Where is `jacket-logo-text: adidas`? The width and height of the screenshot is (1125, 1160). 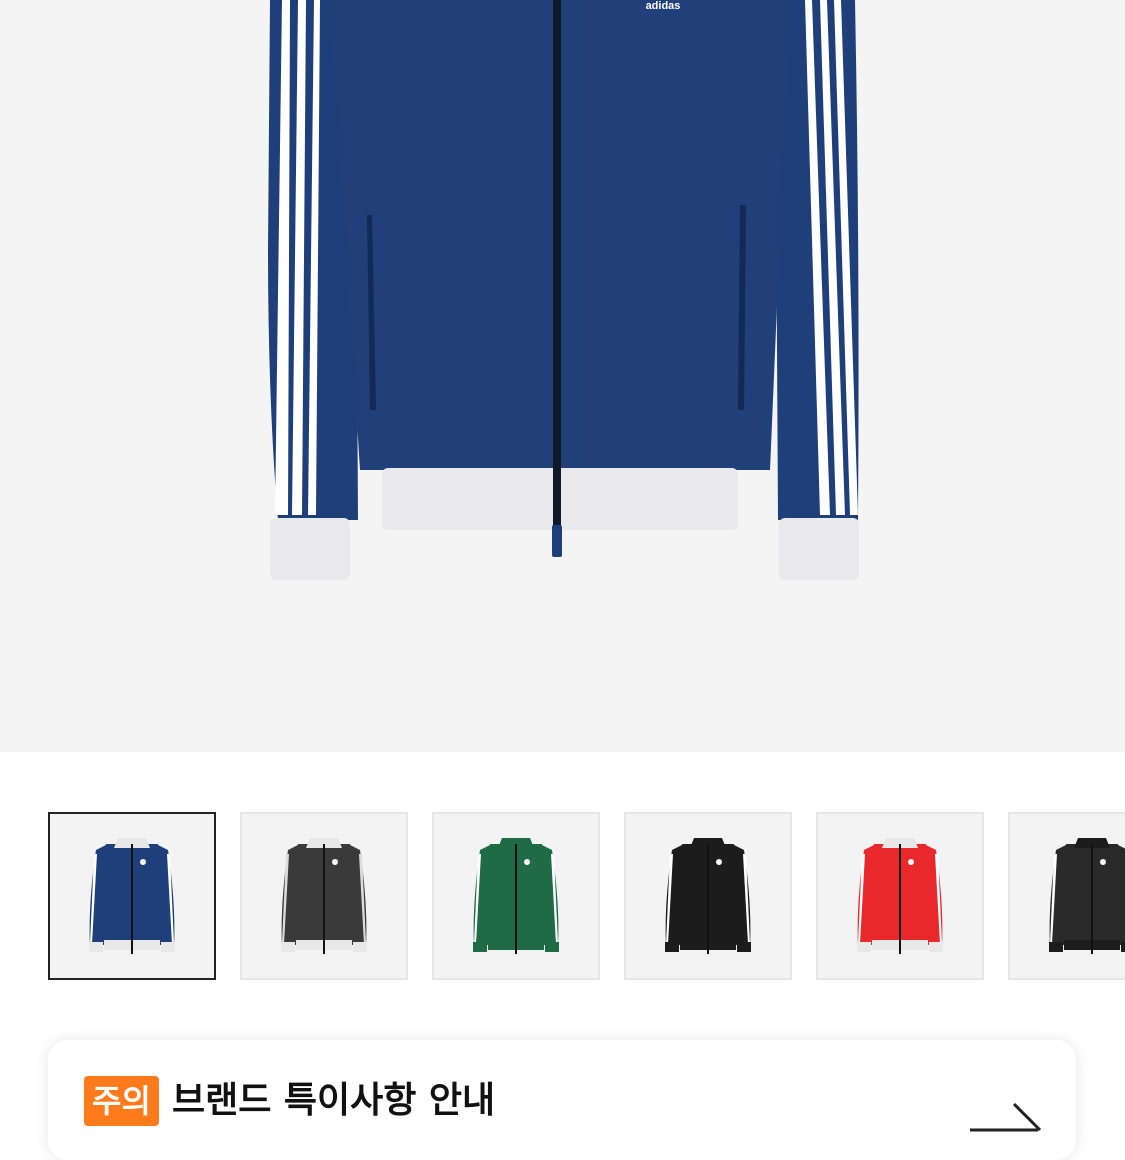 jacket-logo-text: adidas is located at coordinates (663, 6).